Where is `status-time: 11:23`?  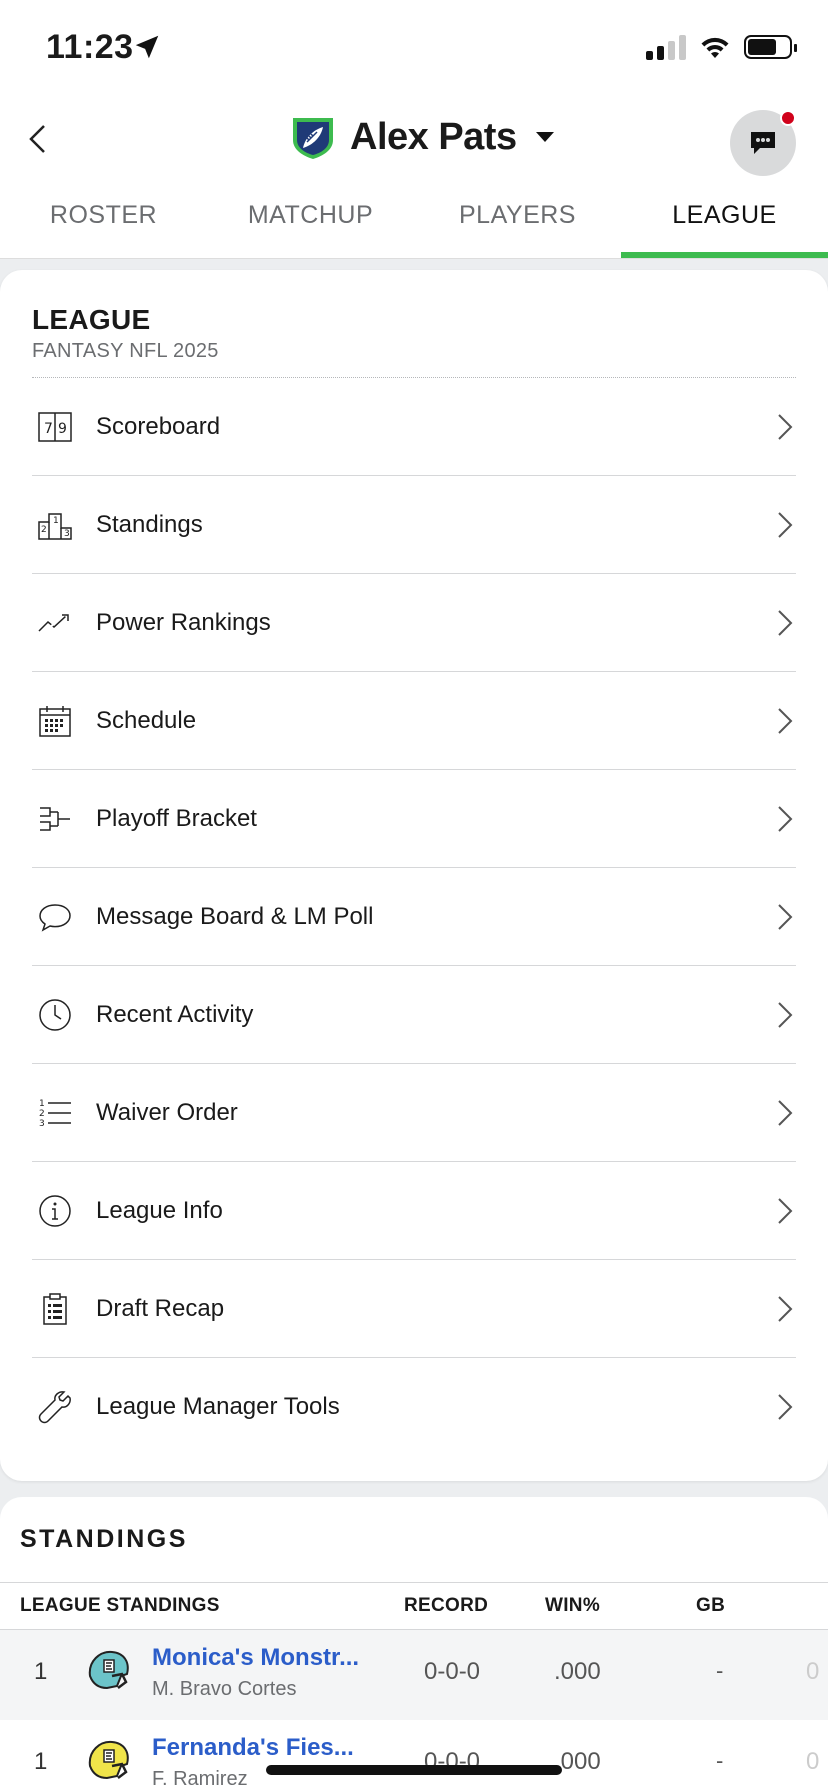
status-time: 11:23 is located at coordinates (90, 47).